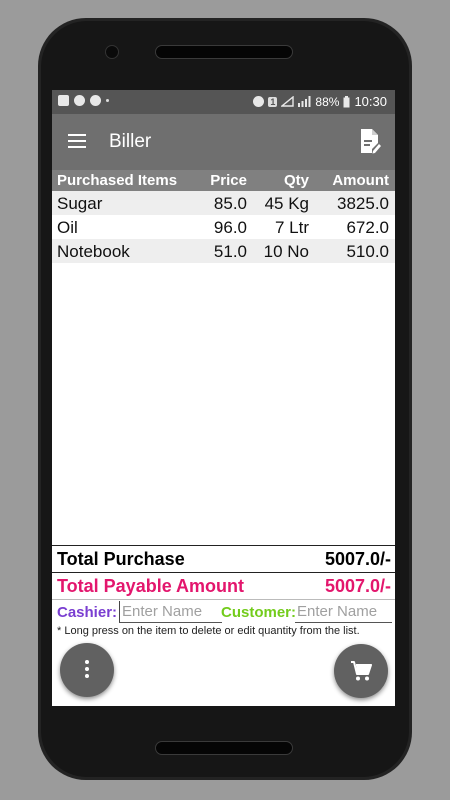 This screenshot has width=450, height=800. I want to click on row-price: 51.0, so click(230, 251).